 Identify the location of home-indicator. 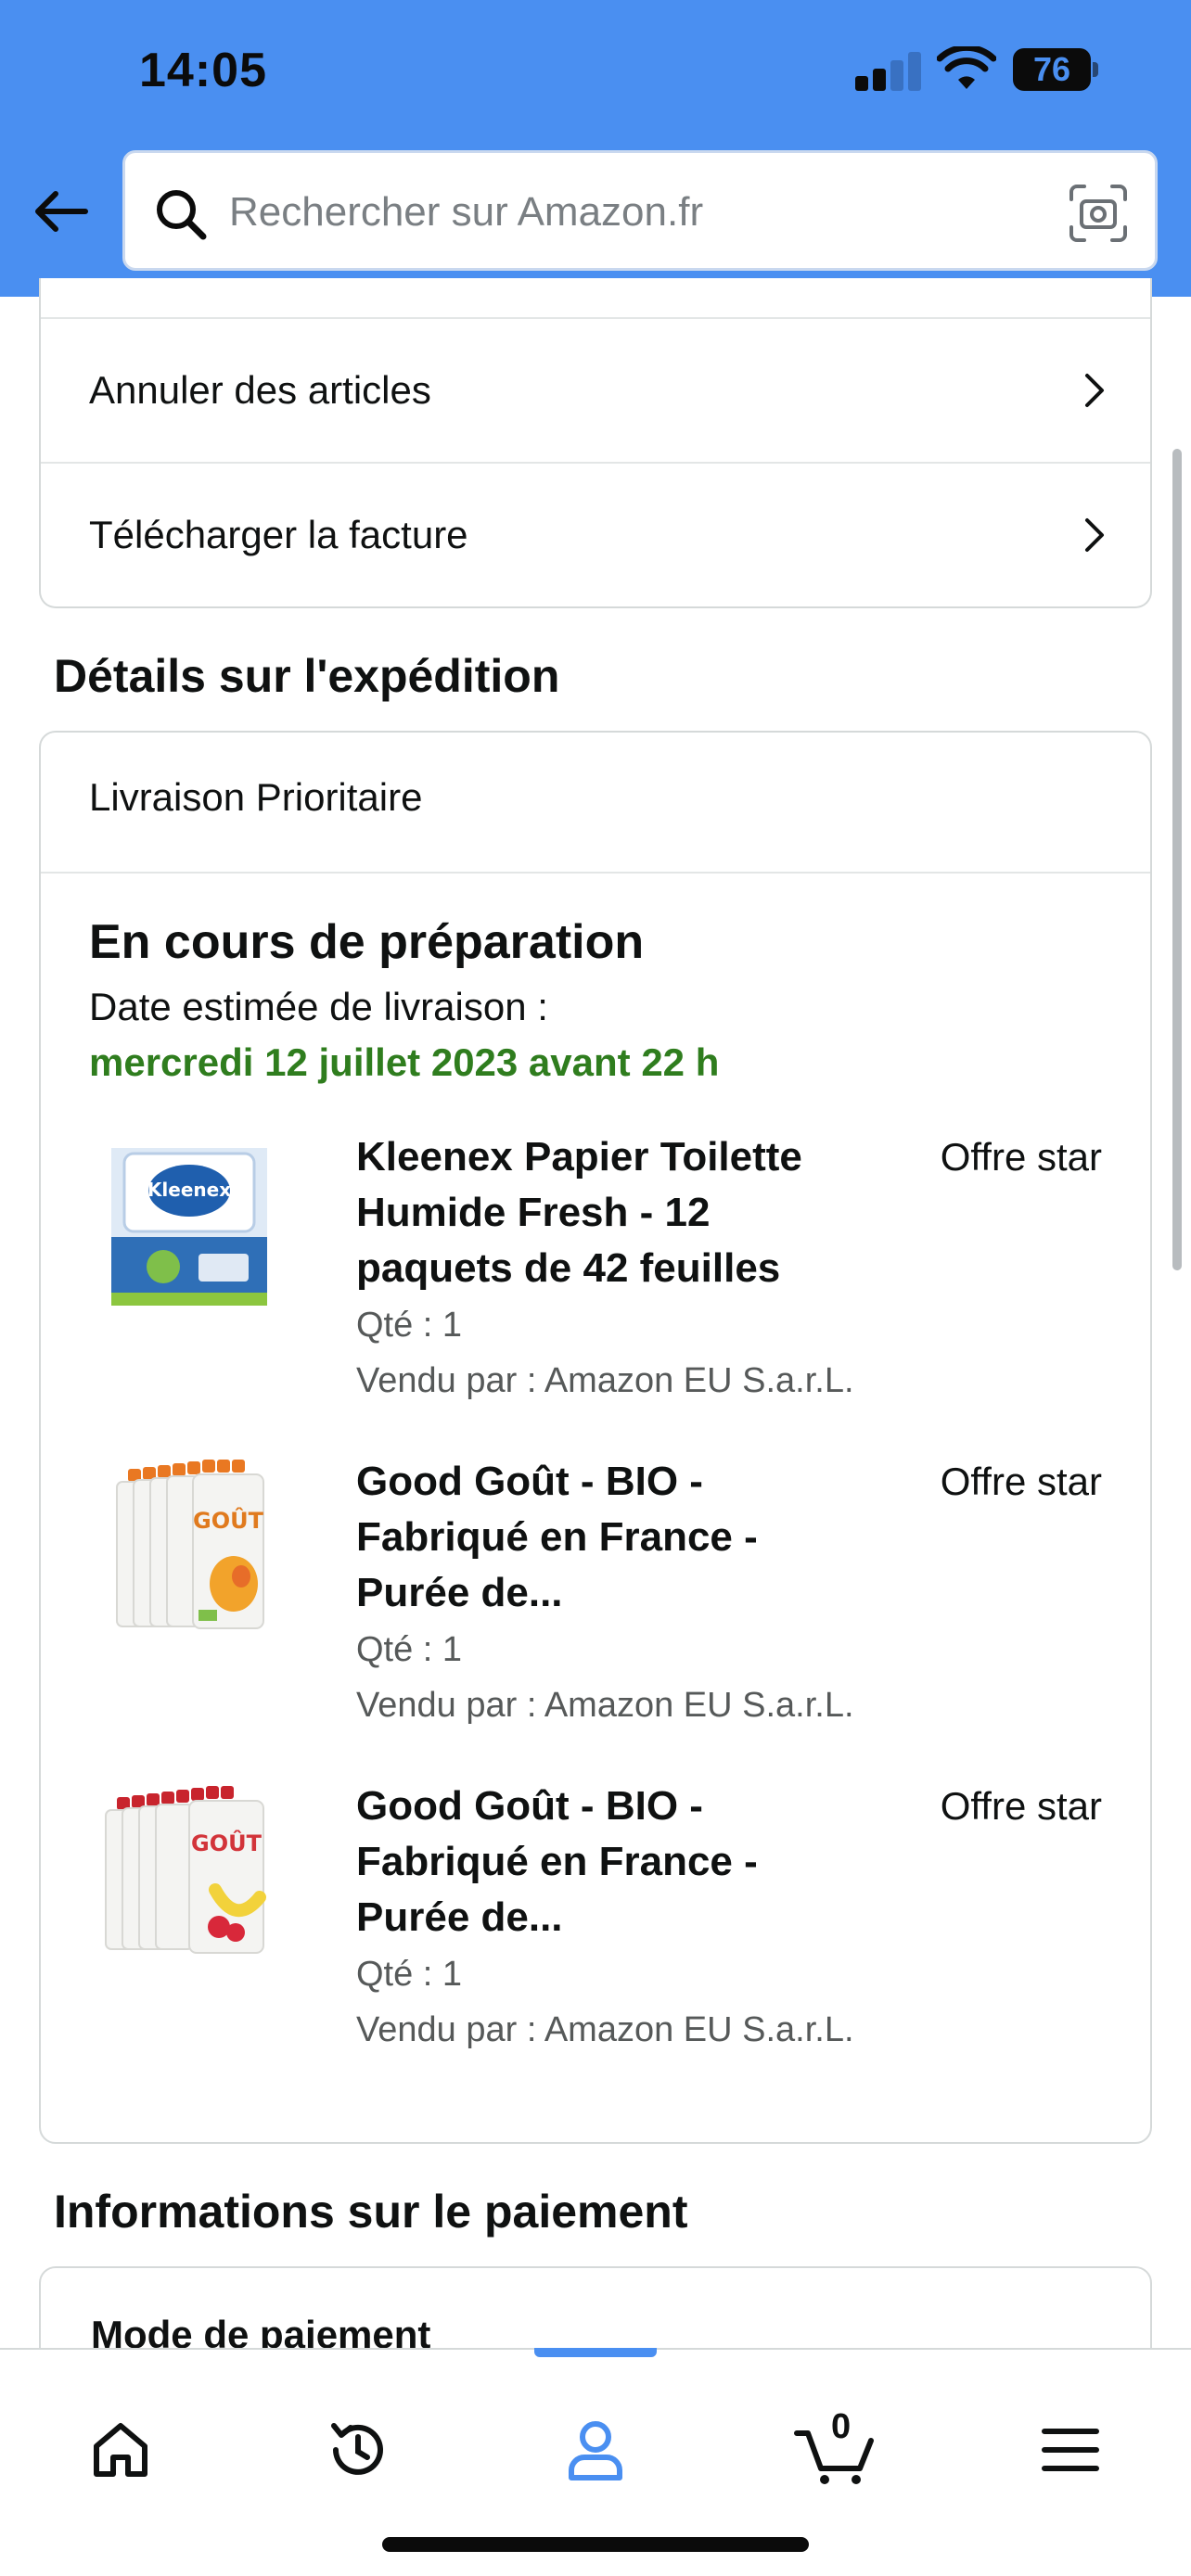
(595, 2544).